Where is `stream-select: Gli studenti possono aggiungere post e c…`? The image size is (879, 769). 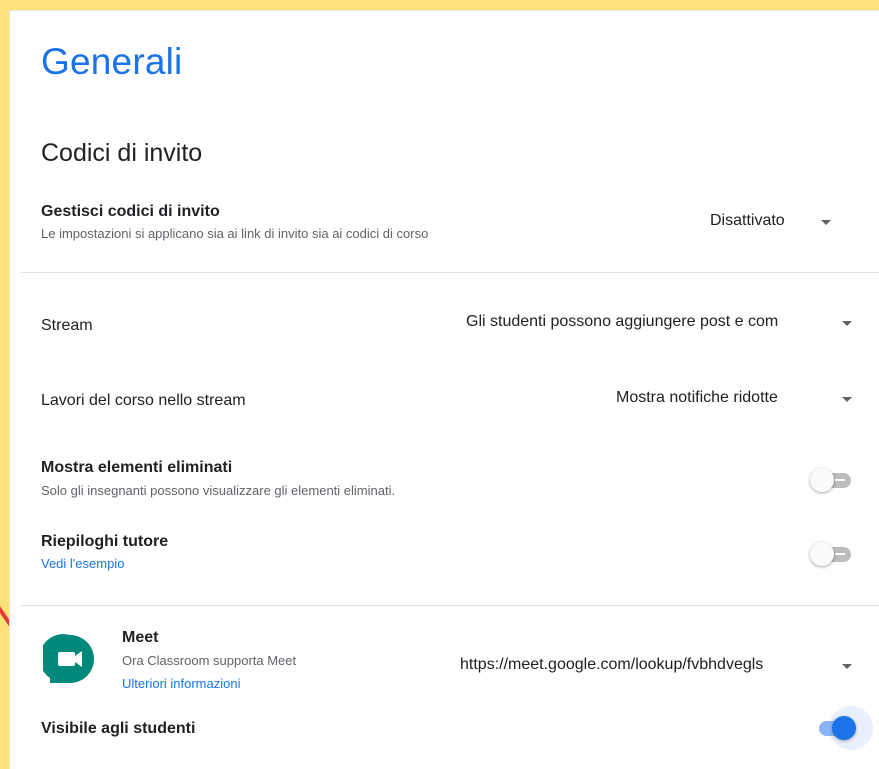 stream-select: Gli studenti possono aggiungere post e c… is located at coordinates (661, 324).